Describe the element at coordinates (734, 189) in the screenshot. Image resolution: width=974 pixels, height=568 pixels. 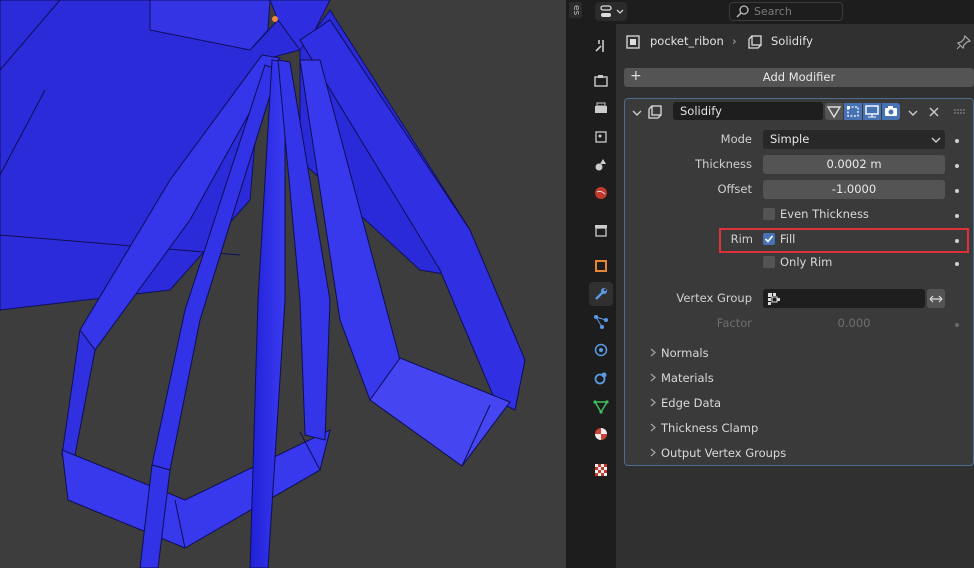
I see `offset-label: Offset` at that location.